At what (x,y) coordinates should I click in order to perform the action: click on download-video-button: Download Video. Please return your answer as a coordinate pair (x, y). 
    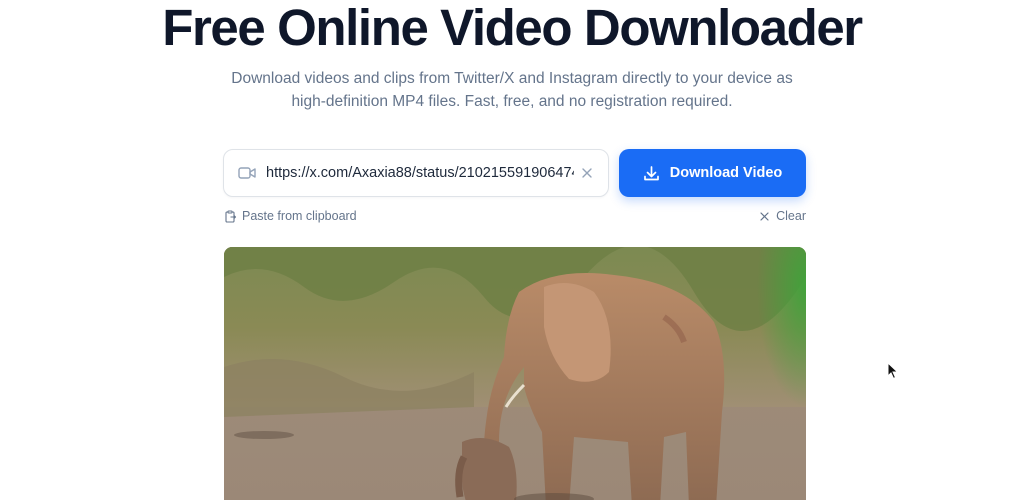
    Looking at the image, I should click on (712, 173).